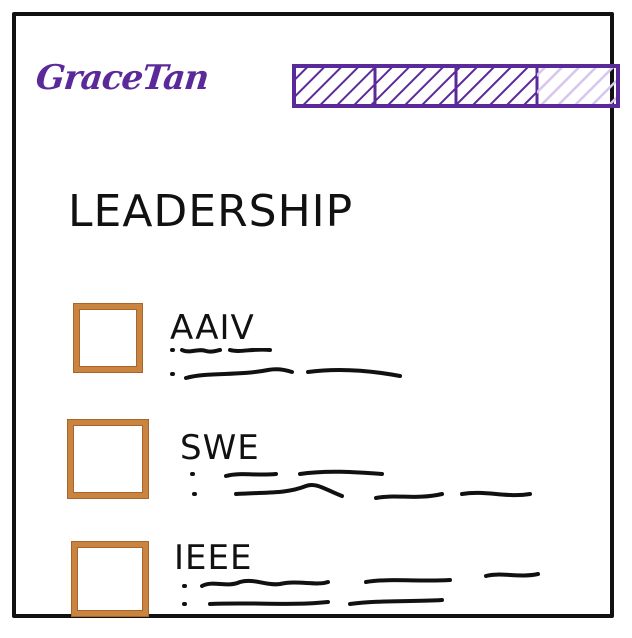 The image size is (632, 638). I want to click on checkbox-swe, so click(108, 459).